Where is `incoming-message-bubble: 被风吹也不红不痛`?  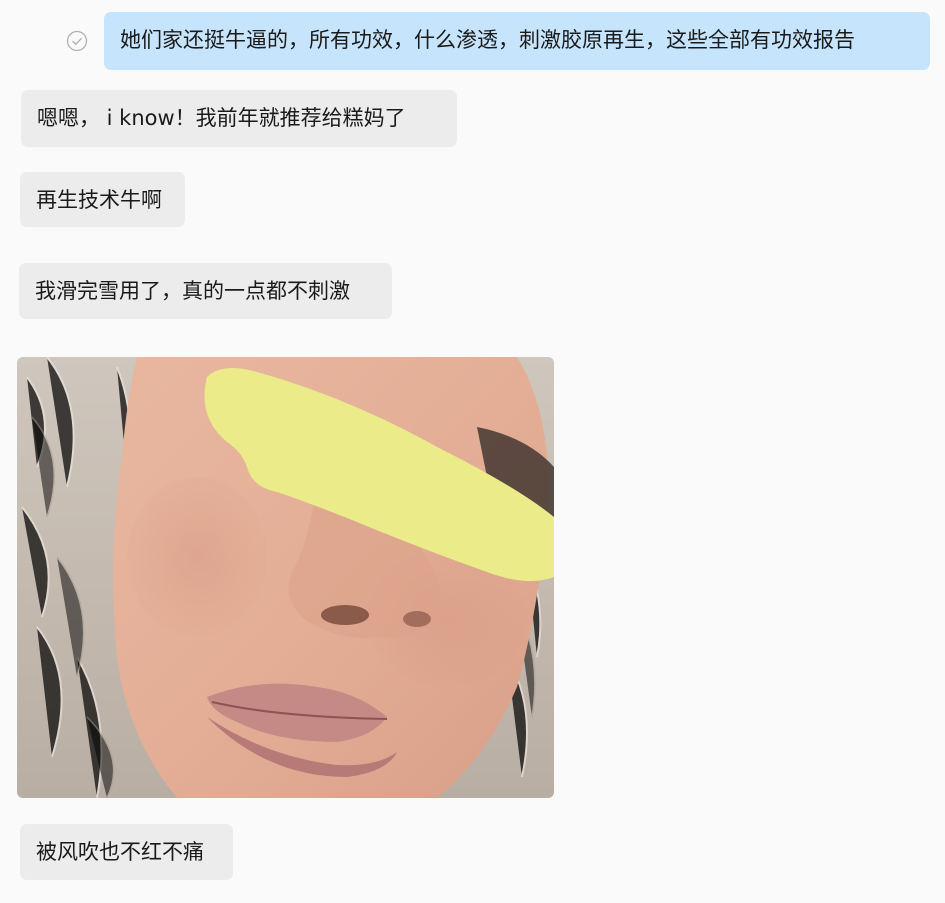 incoming-message-bubble: 被风吹也不红不痛 is located at coordinates (126, 852).